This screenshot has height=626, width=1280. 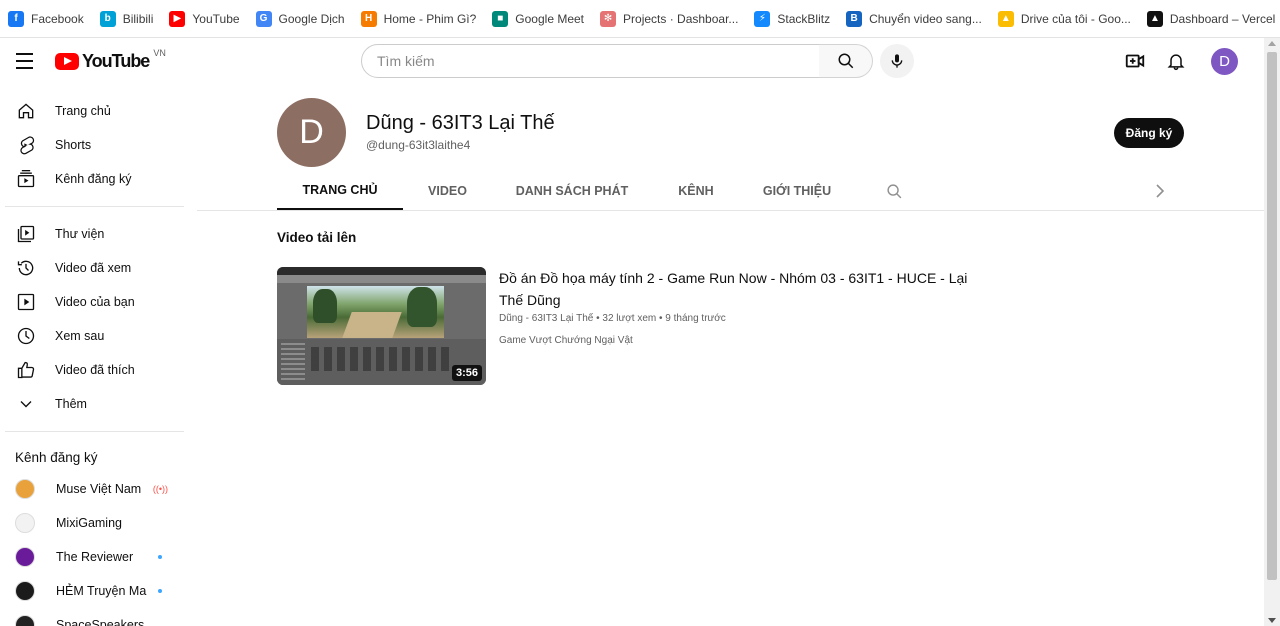 What do you see at coordinates (466, 373) in the screenshot?
I see `video-duration: 3:56` at bounding box center [466, 373].